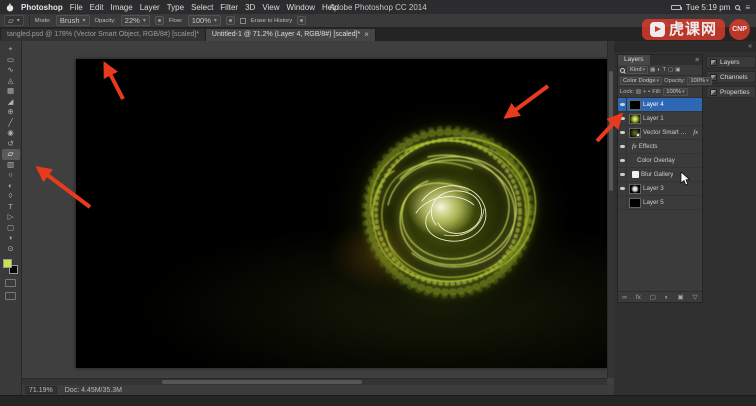 This screenshot has width=756, height=406. I want to click on opacity-dropdown: 22%, so click(135, 20).